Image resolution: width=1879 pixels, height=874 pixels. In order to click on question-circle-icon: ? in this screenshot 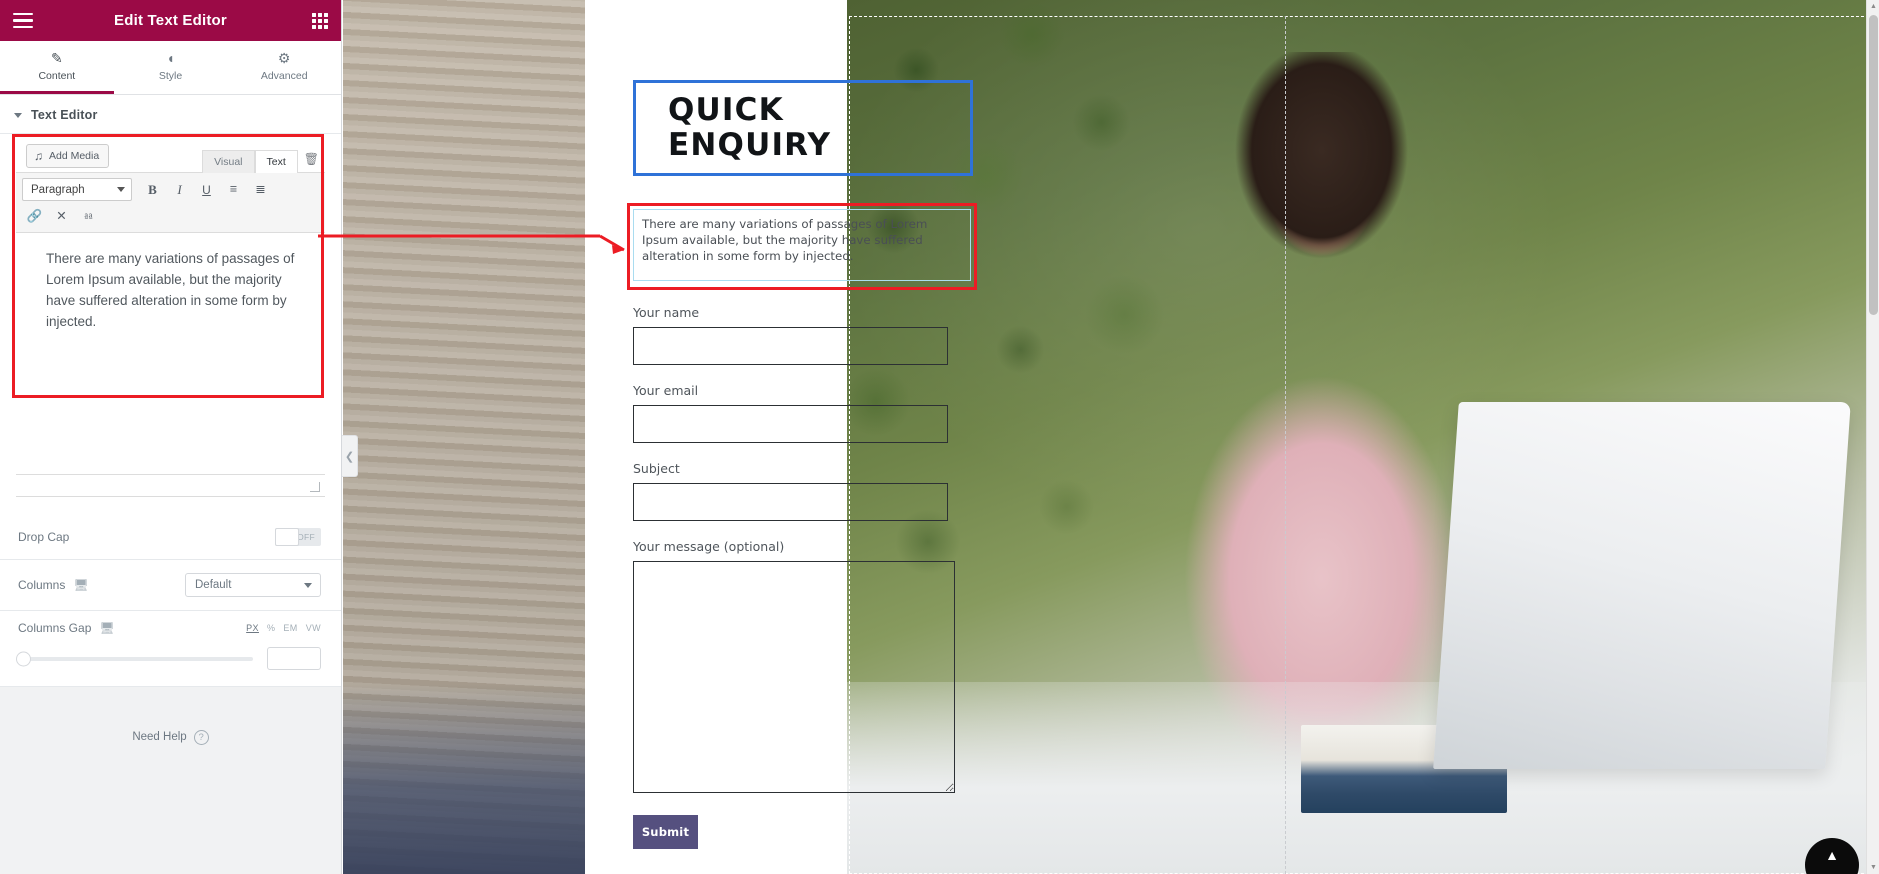, I will do `click(201, 737)`.